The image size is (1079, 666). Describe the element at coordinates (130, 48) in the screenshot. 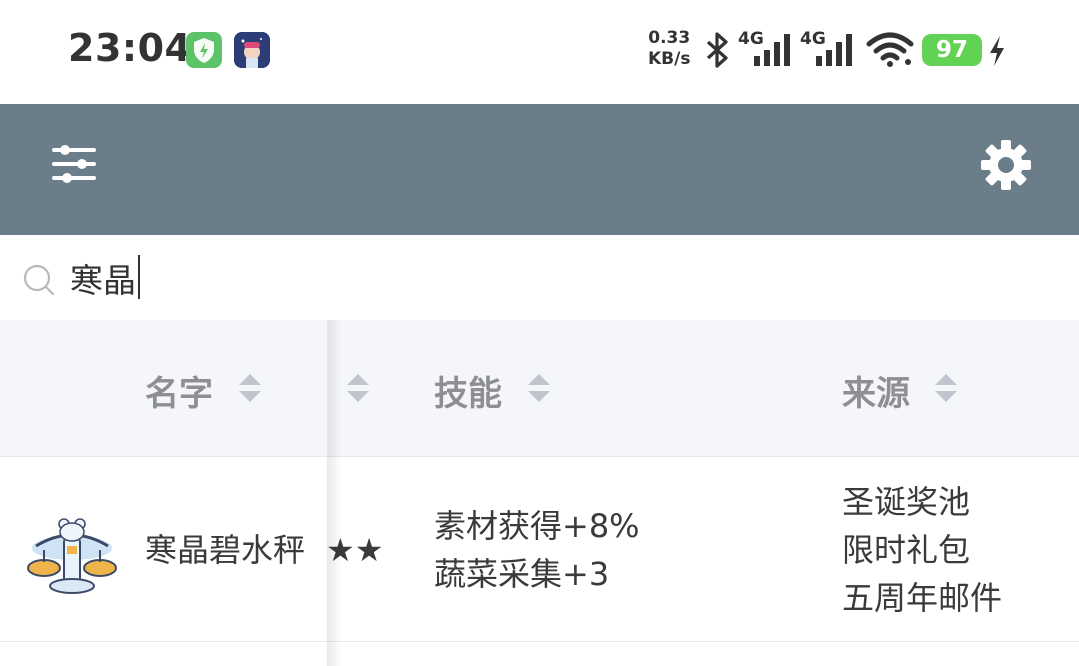

I see `status-time: 23:04` at that location.